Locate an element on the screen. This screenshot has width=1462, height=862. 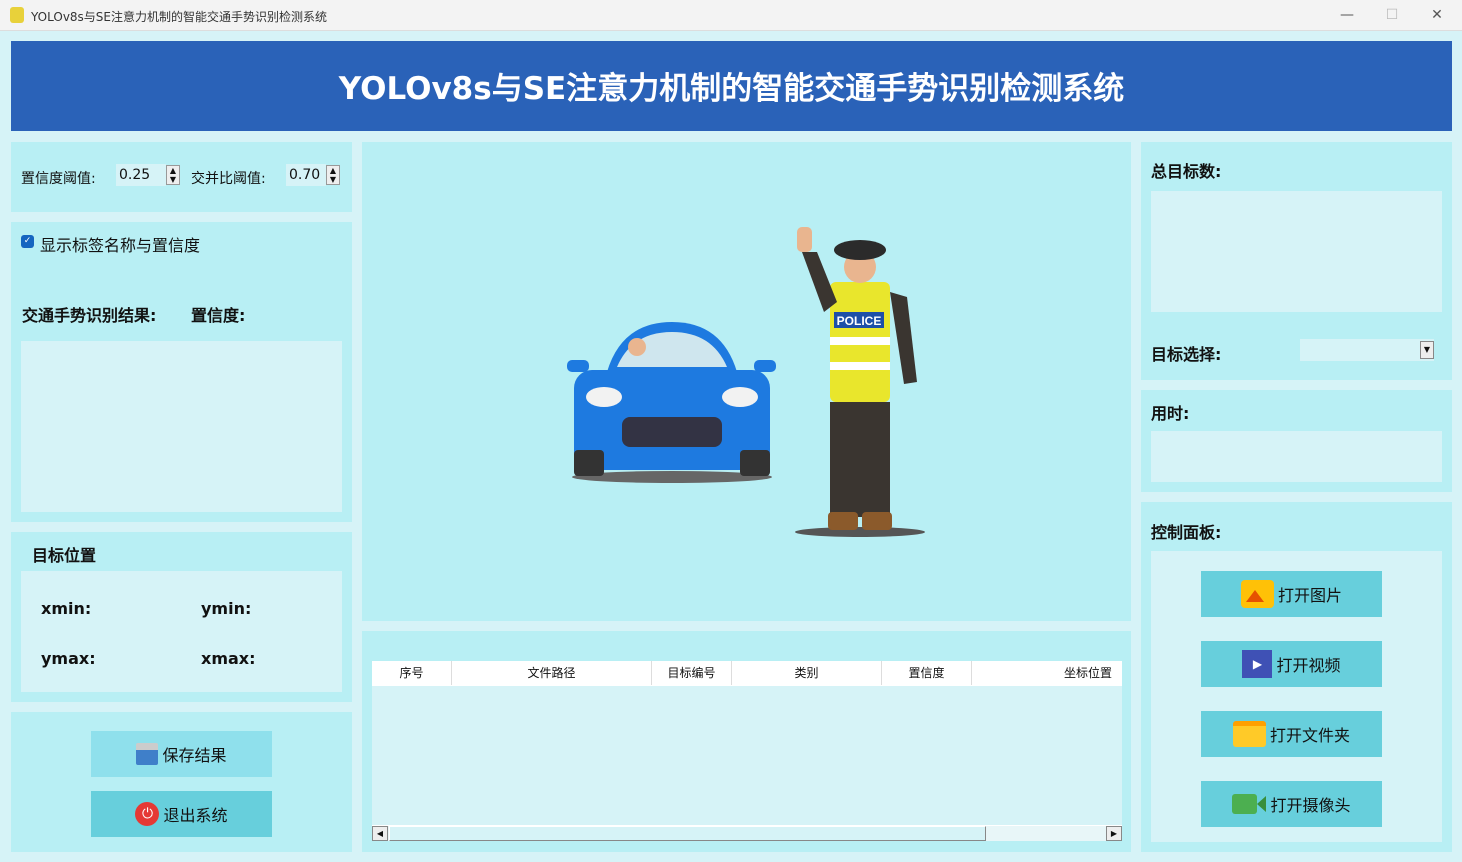
result-panel: ✓ 显示标签名称与置信度 交通手势识别结果: 置信度: is located at coordinates (181, 372).